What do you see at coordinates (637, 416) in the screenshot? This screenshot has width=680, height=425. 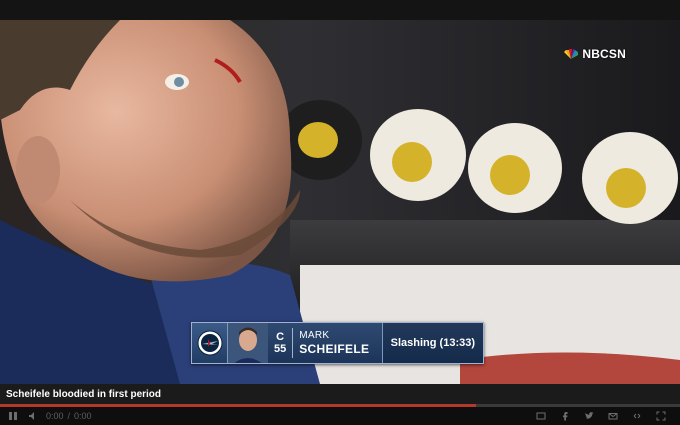 I see `share-icon` at bounding box center [637, 416].